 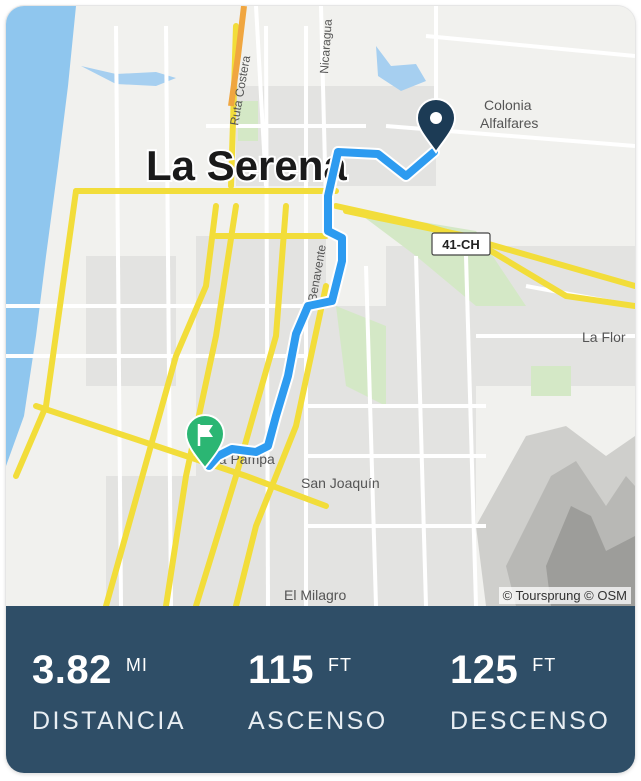 I want to click on label-el-milagro: El Milagro, so click(x=315, y=595).